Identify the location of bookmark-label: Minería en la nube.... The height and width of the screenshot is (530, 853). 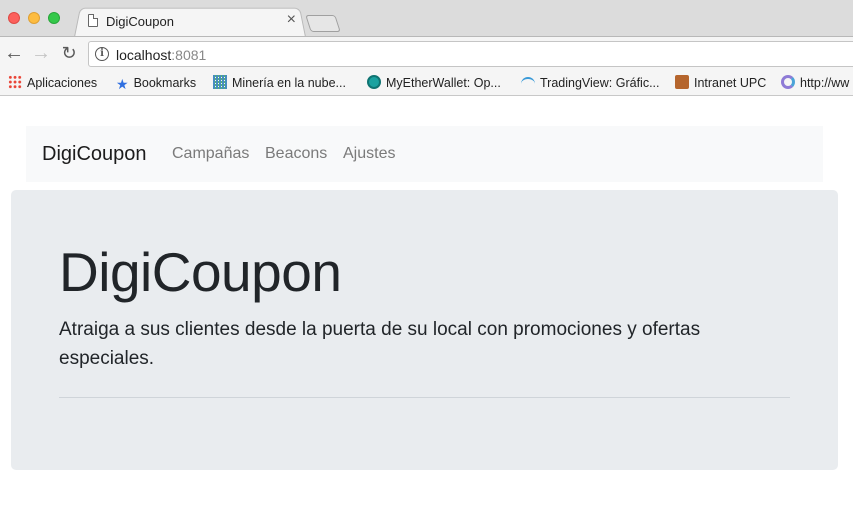
(289, 83).